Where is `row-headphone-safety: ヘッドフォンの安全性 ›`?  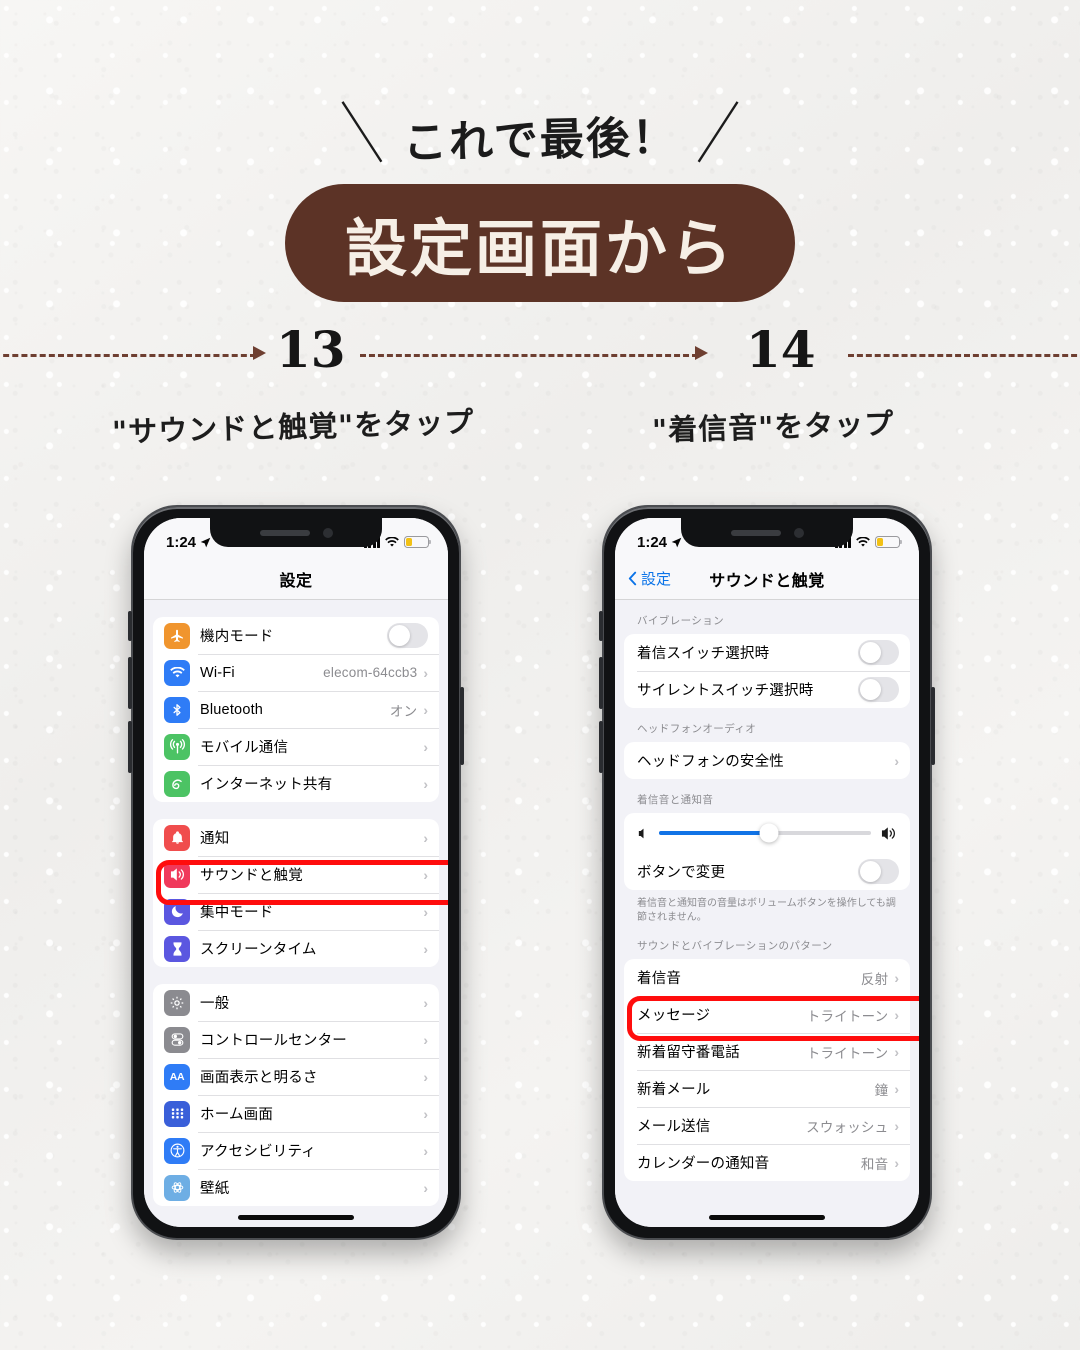 row-headphone-safety: ヘッドフォンの安全性 › is located at coordinates (767, 760).